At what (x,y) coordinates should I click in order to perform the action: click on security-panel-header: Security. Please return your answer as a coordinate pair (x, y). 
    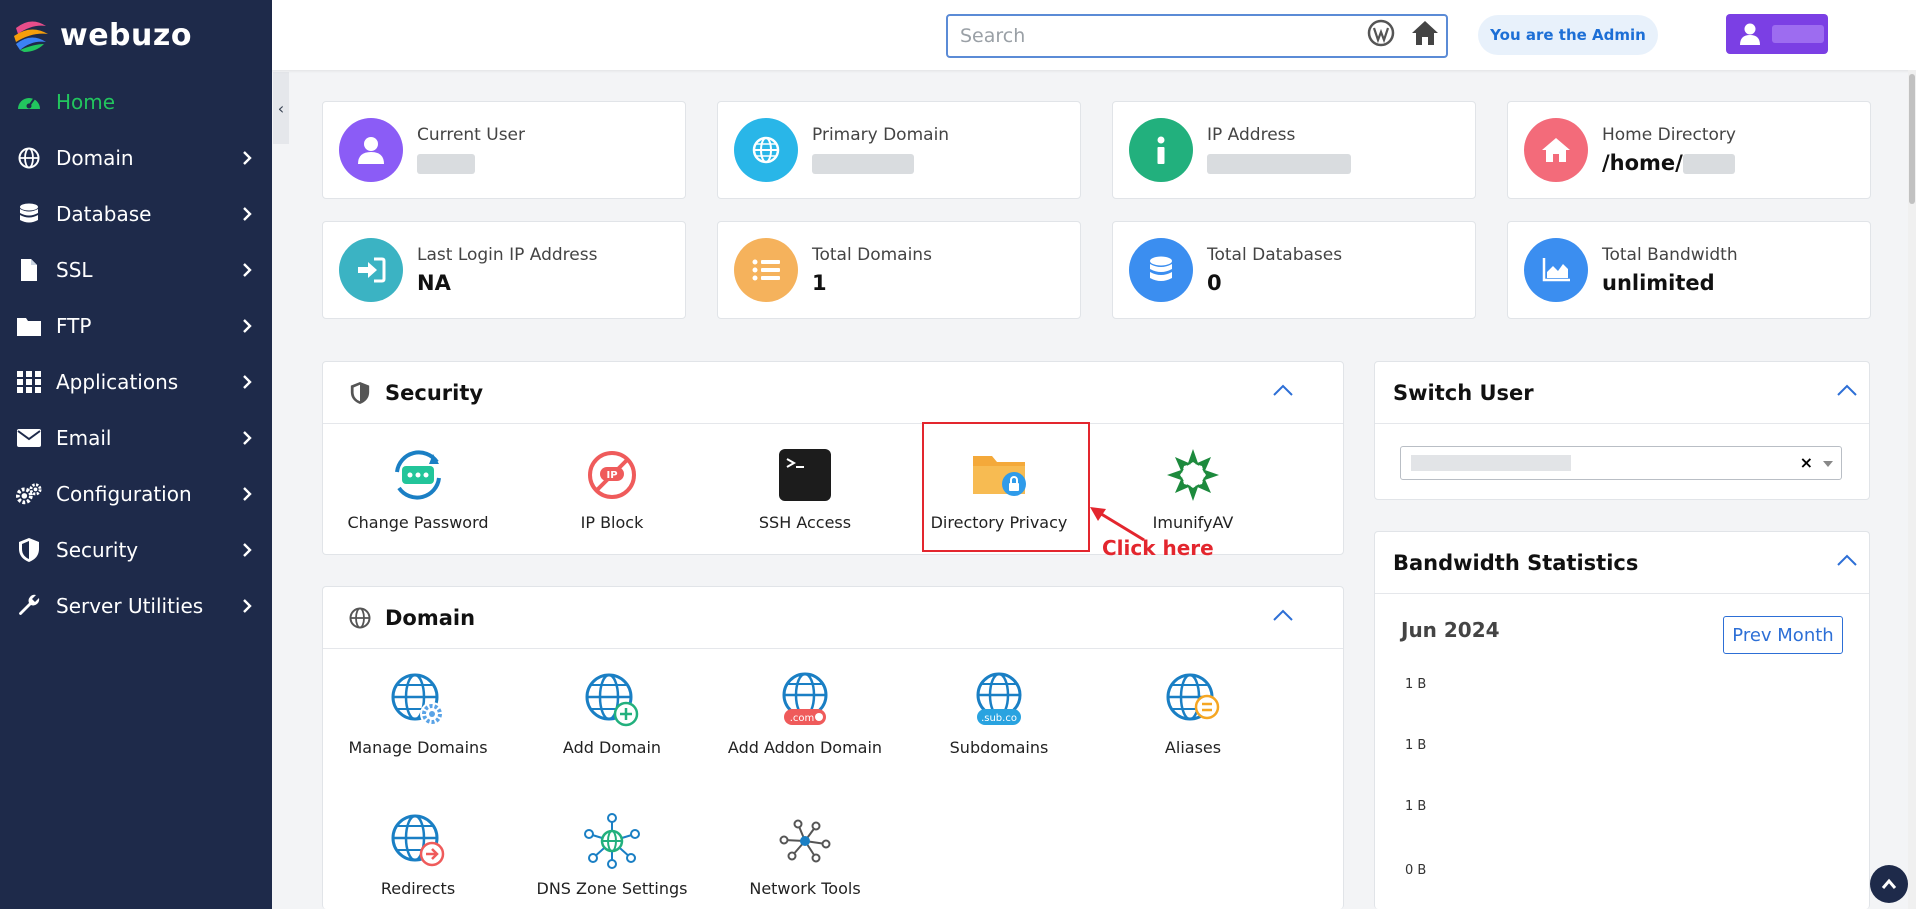
    Looking at the image, I should click on (833, 393).